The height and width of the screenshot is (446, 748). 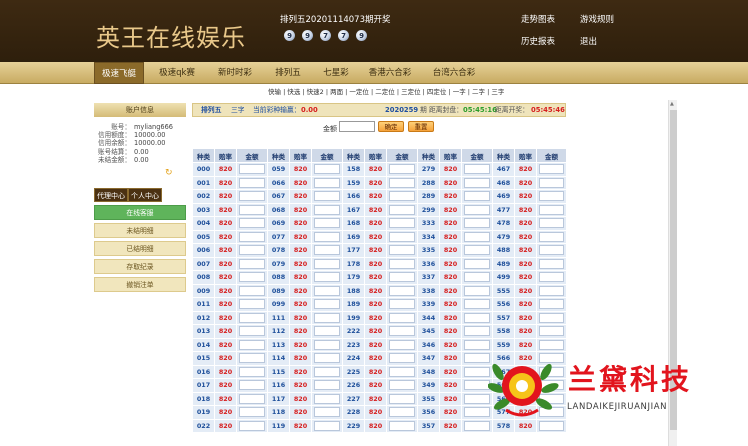 I want to click on nav-tab-hk-liuhecai: 香港六合彩, so click(x=390, y=73).